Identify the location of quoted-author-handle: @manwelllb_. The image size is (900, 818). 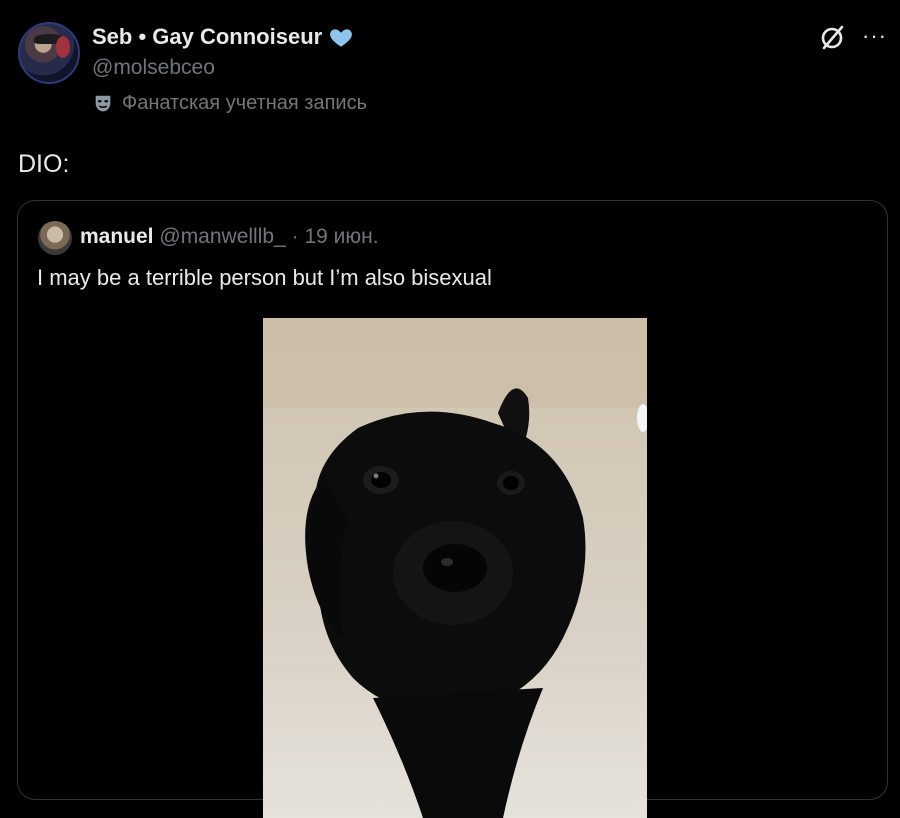
(222, 236).